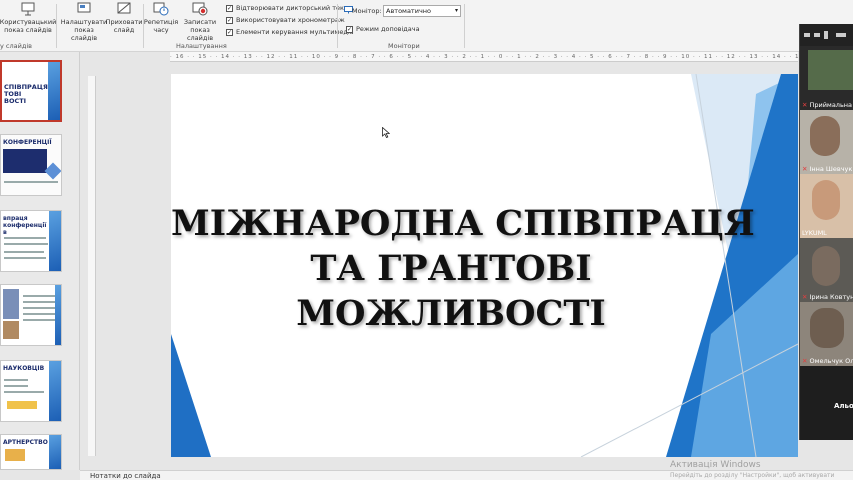  I want to click on participant-tile: ✕ Інна Шевчук, so click(826, 142).